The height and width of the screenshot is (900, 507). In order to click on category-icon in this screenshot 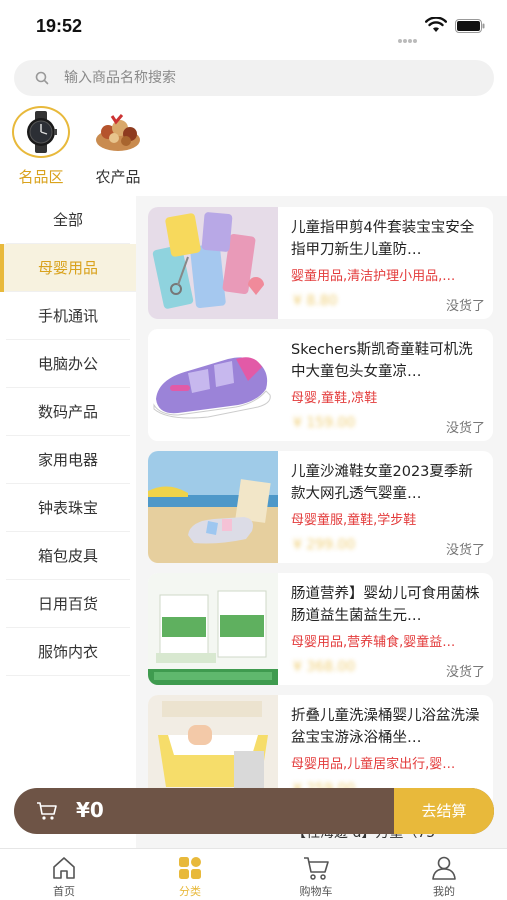, I will do `click(190, 868)`.